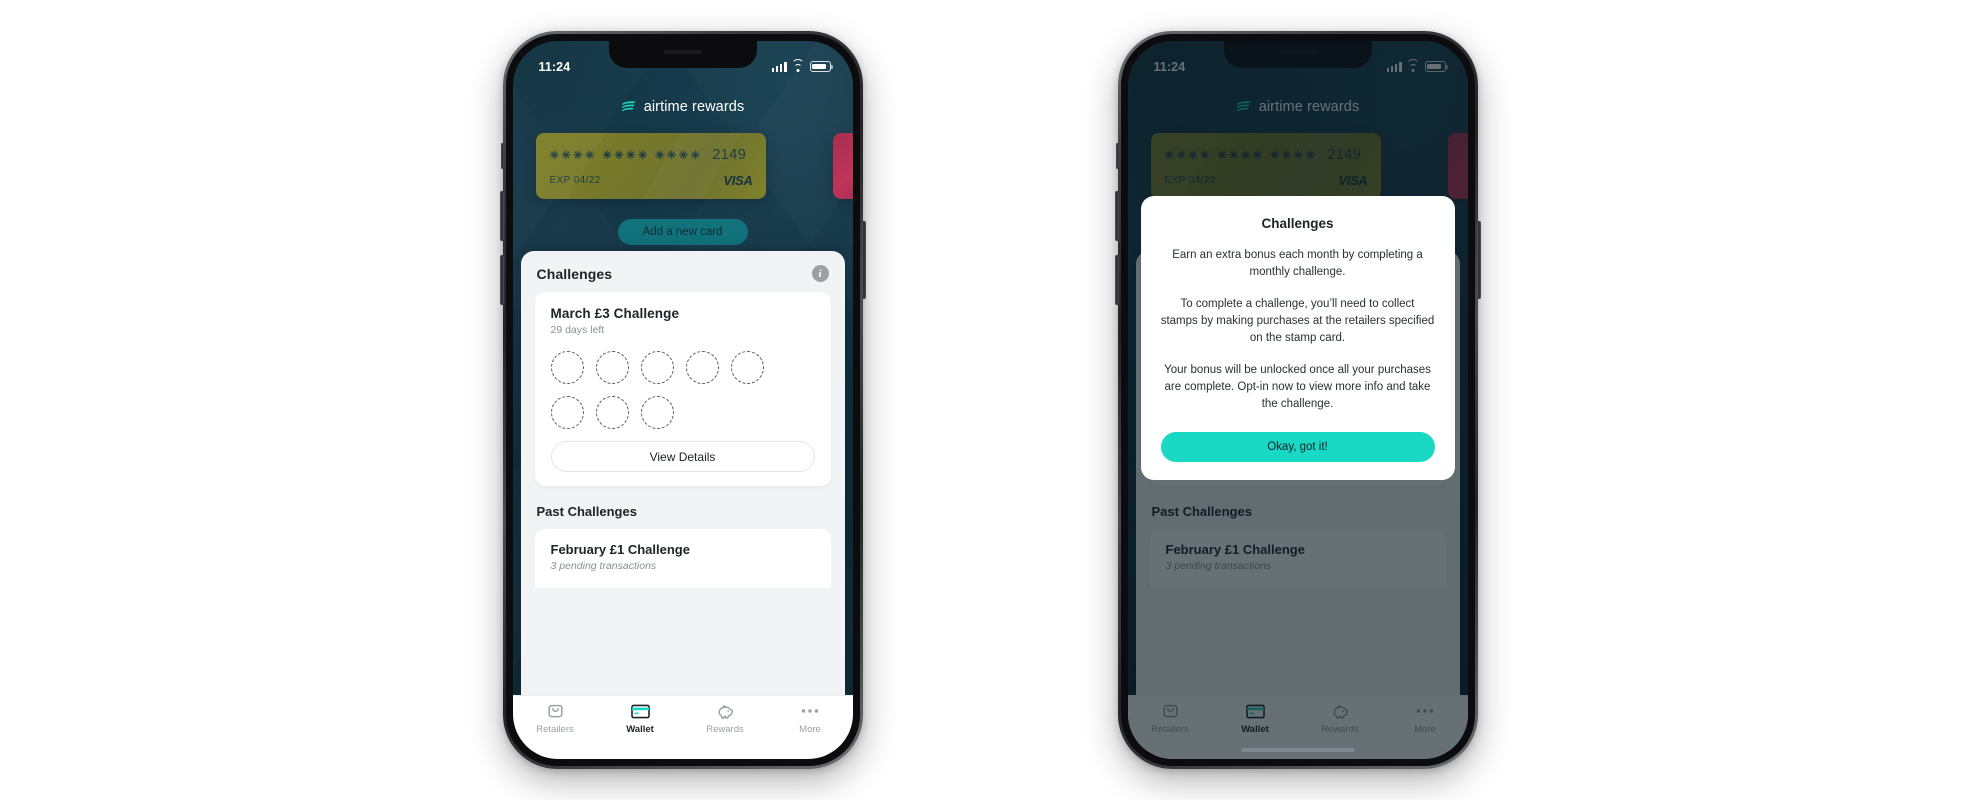 This screenshot has width=1980, height=800. Describe the element at coordinates (820, 273) in the screenshot. I see `info-icon: i` at that location.